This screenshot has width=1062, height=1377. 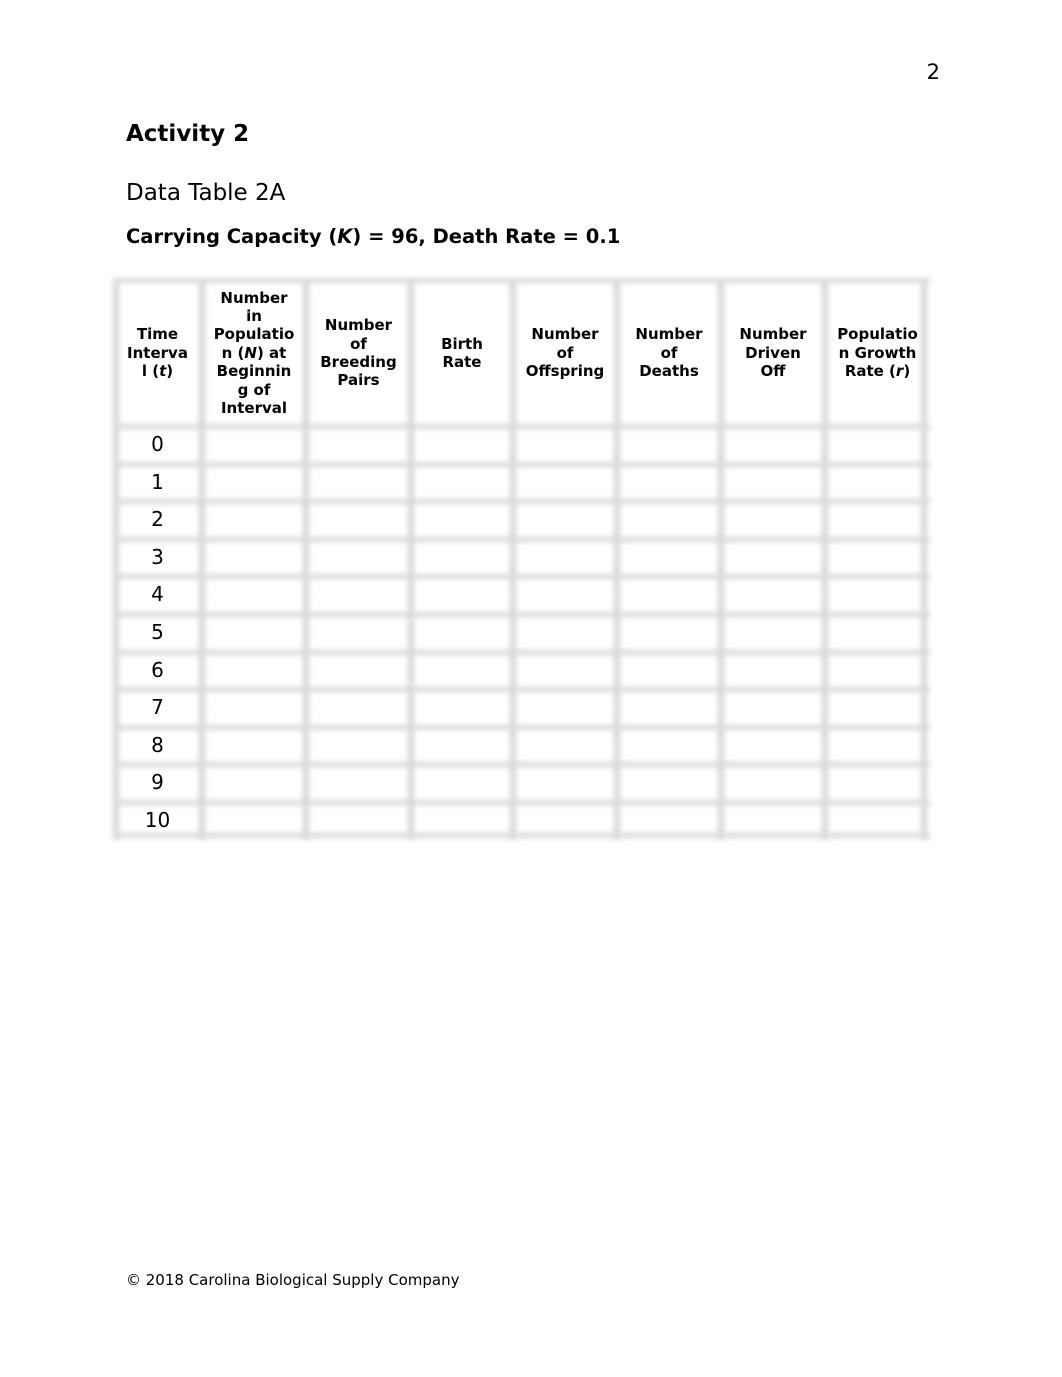 I want to click on time-interval-cell: 5, so click(x=157, y=632).